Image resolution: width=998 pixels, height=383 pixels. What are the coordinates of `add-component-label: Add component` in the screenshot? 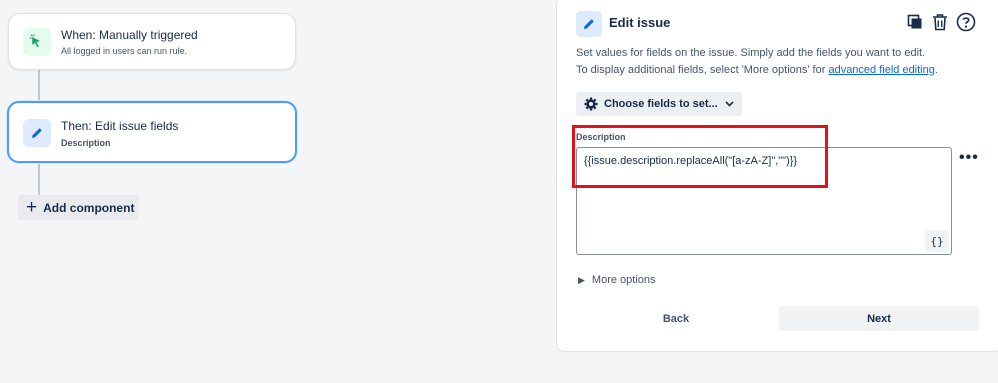 It's located at (89, 207).